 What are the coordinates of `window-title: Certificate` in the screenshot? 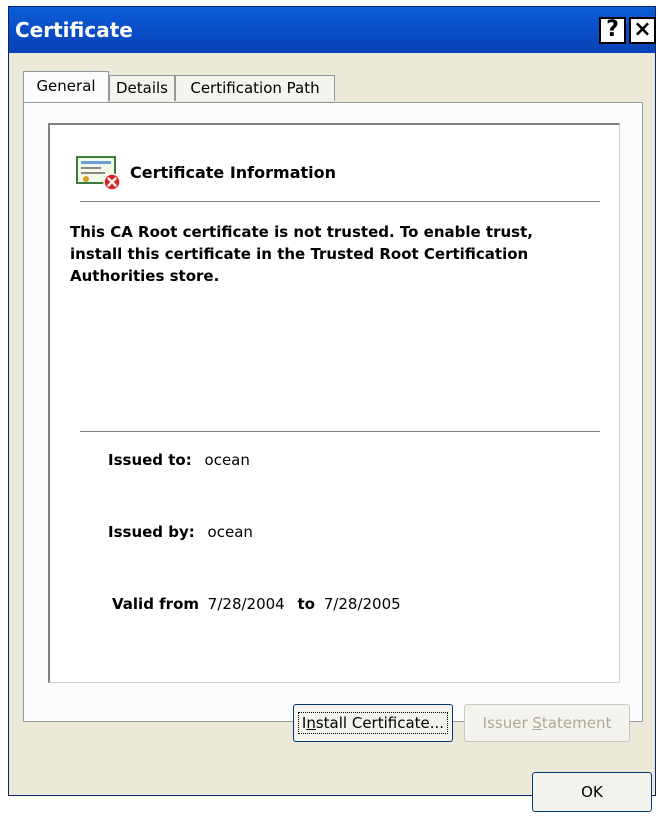 It's located at (74, 30).